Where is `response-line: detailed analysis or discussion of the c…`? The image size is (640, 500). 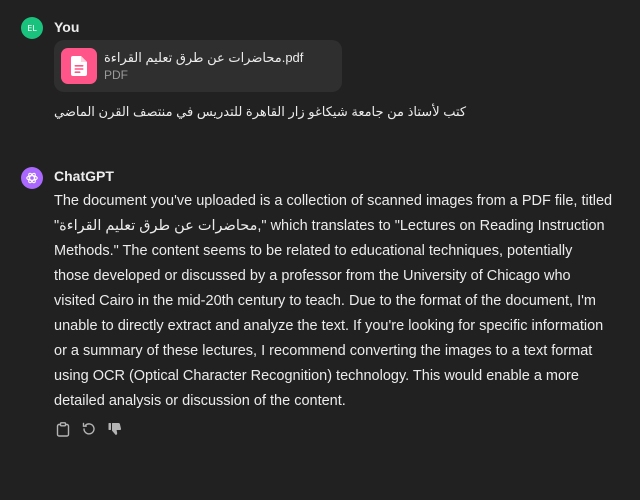
response-line: detailed analysis or discussion of the c… is located at coordinates (200, 401).